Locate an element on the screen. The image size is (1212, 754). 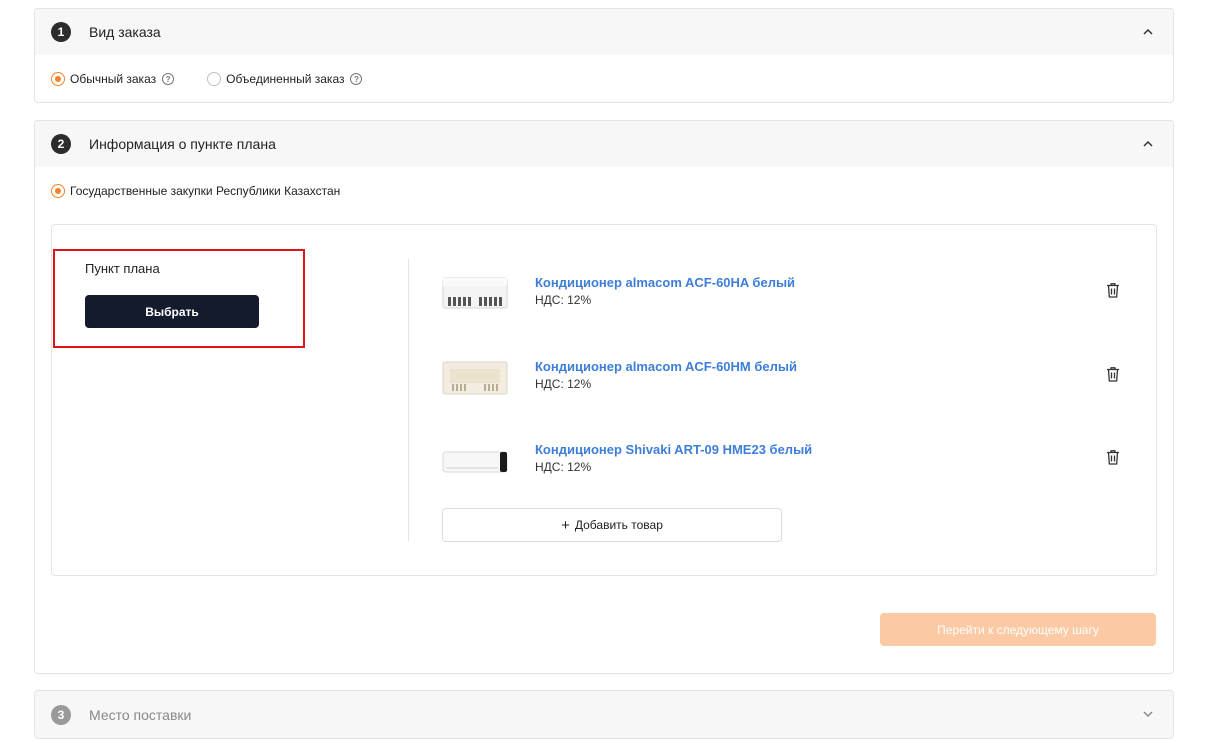
delivery-title: Место поставки is located at coordinates (140, 714).